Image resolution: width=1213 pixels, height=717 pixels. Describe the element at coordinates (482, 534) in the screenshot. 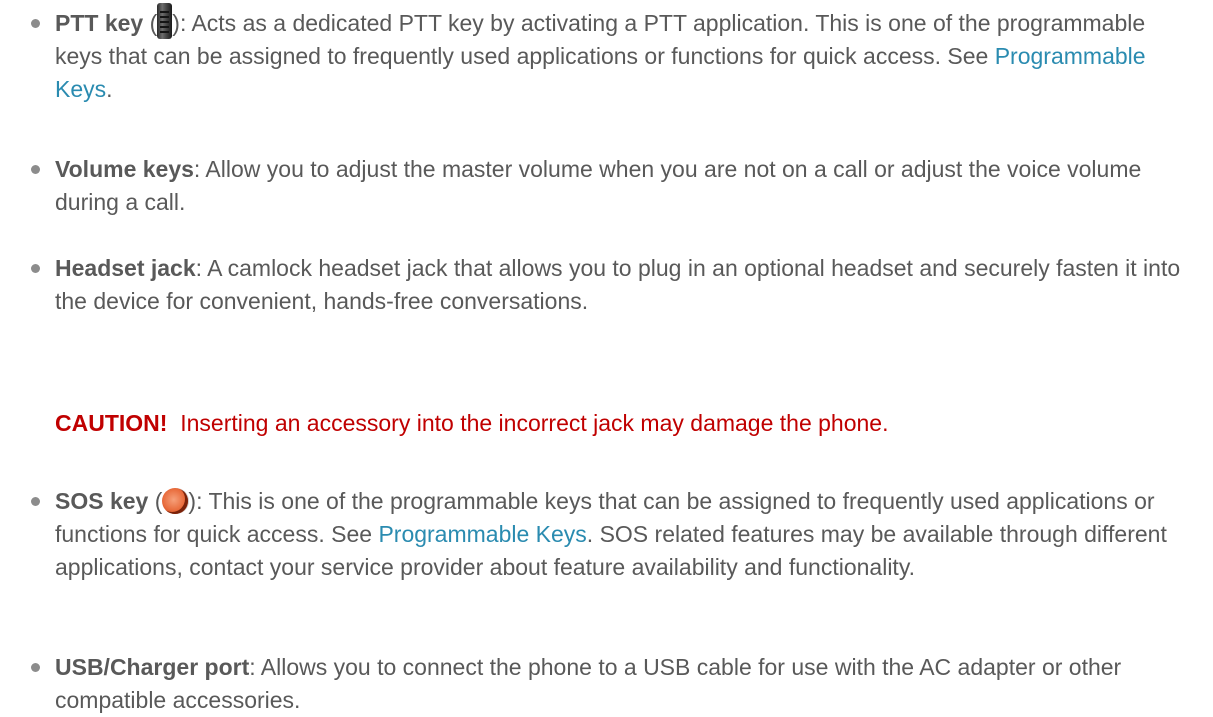

I see `programmable-keys-link: Programmable Keys` at that location.